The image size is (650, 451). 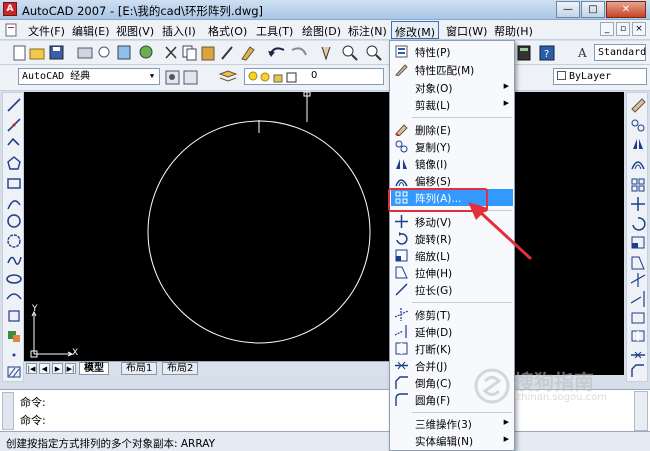 What do you see at coordinates (33, 420) in the screenshot?
I see `command-prompt: 命令:` at bounding box center [33, 420].